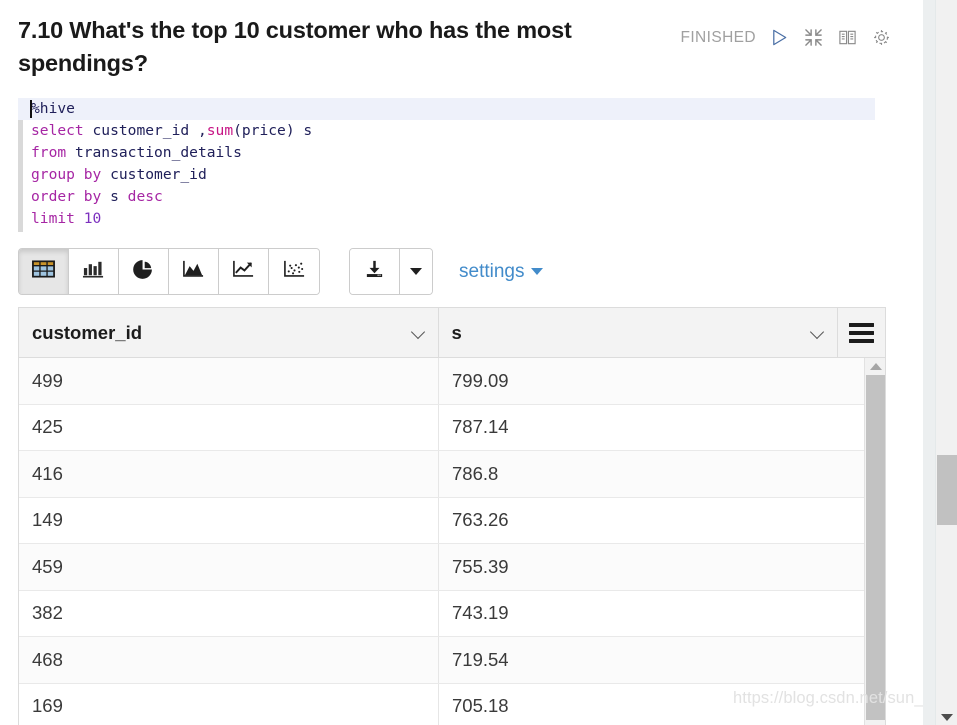  I want to click on table-cell: 705.18, so click(480, 706).